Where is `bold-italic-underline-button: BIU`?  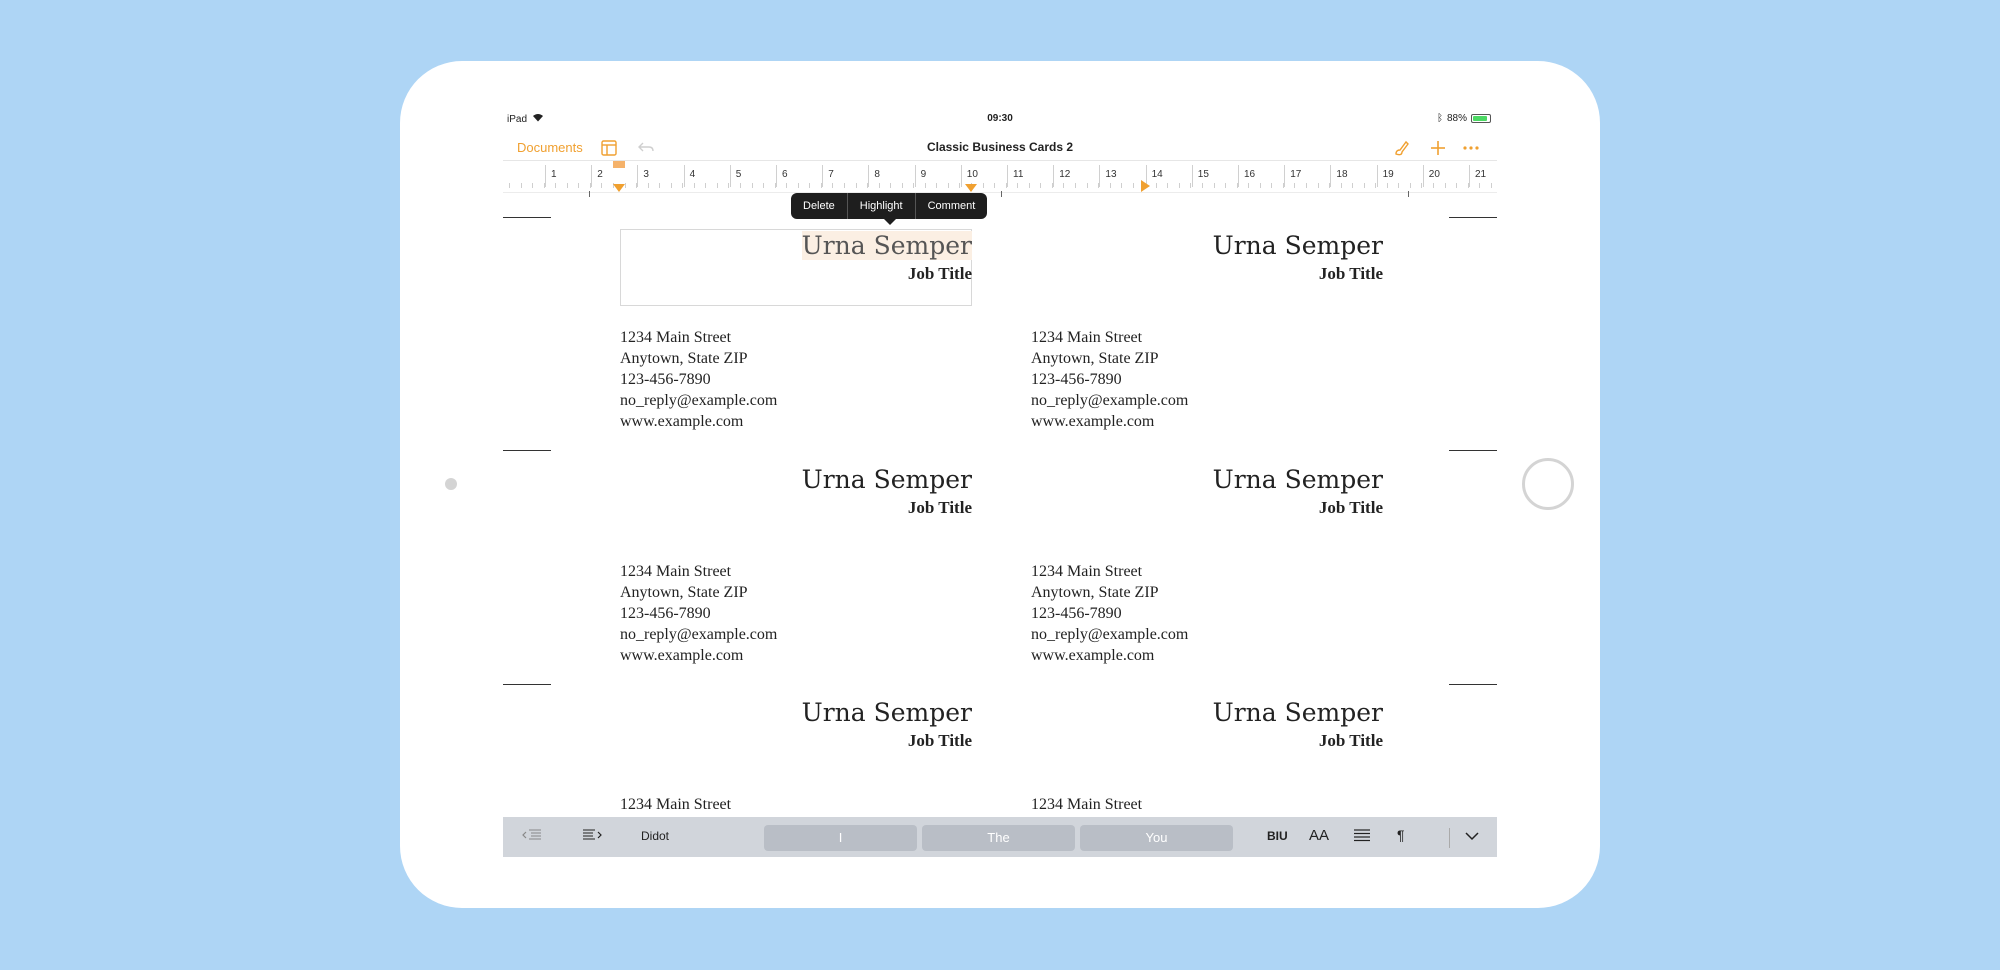 bold-italic-underline-button: BIU is located at coordinates (1277, 836).